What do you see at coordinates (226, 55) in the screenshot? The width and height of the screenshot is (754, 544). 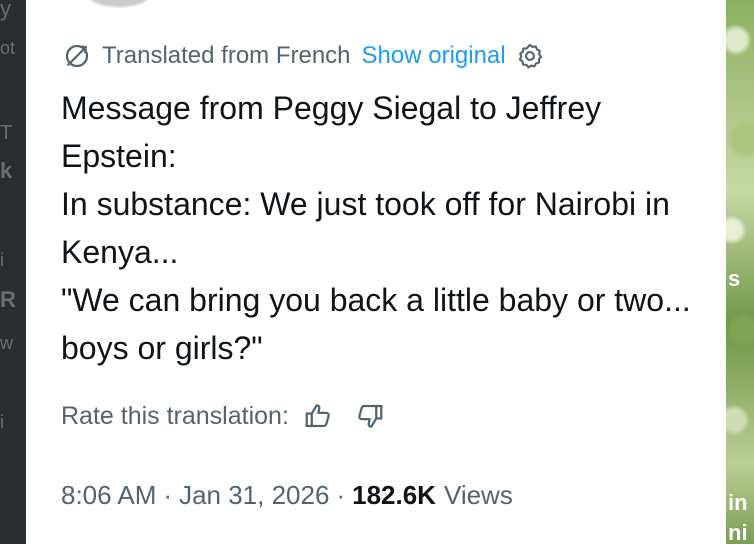 I see `translated-from-label: Translated from French` at bounding box center [226, 55].